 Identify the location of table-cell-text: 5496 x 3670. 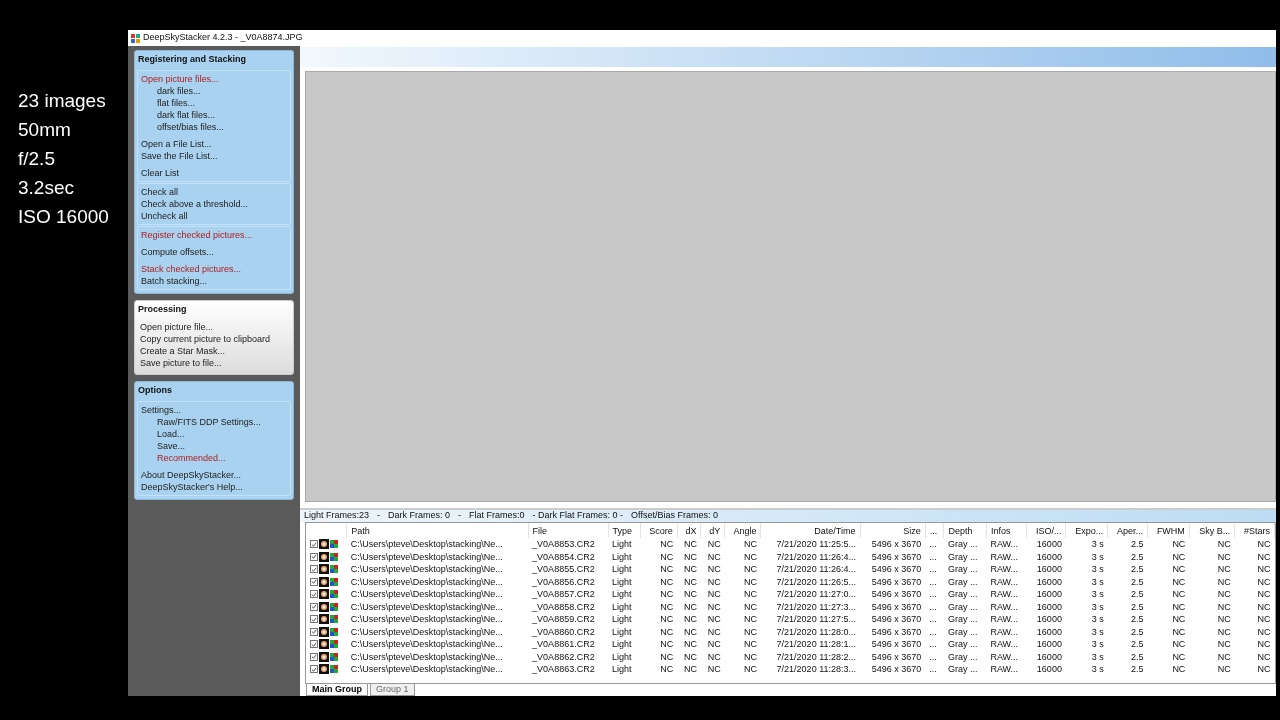
(896, 569).